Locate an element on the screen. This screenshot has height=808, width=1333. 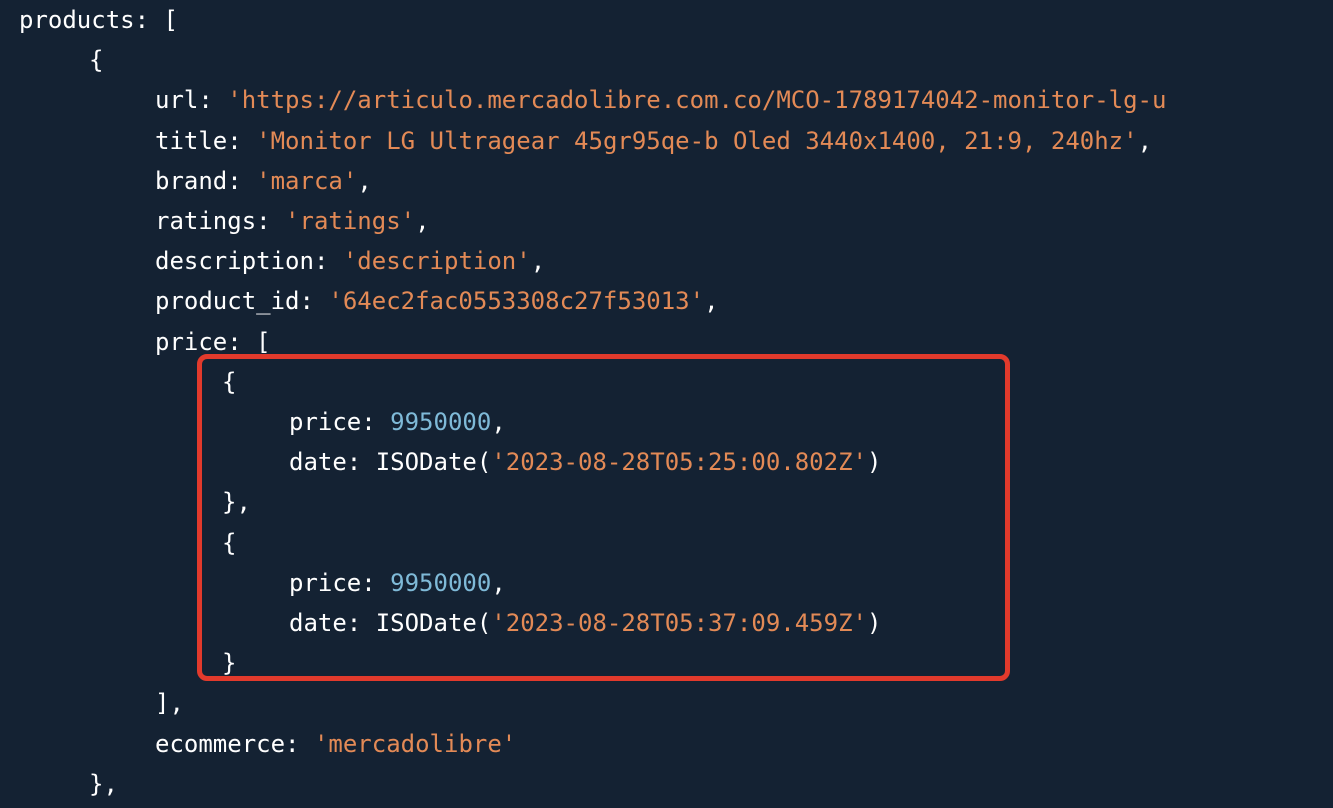
code-token: url: is located at coordinates (191, 100).